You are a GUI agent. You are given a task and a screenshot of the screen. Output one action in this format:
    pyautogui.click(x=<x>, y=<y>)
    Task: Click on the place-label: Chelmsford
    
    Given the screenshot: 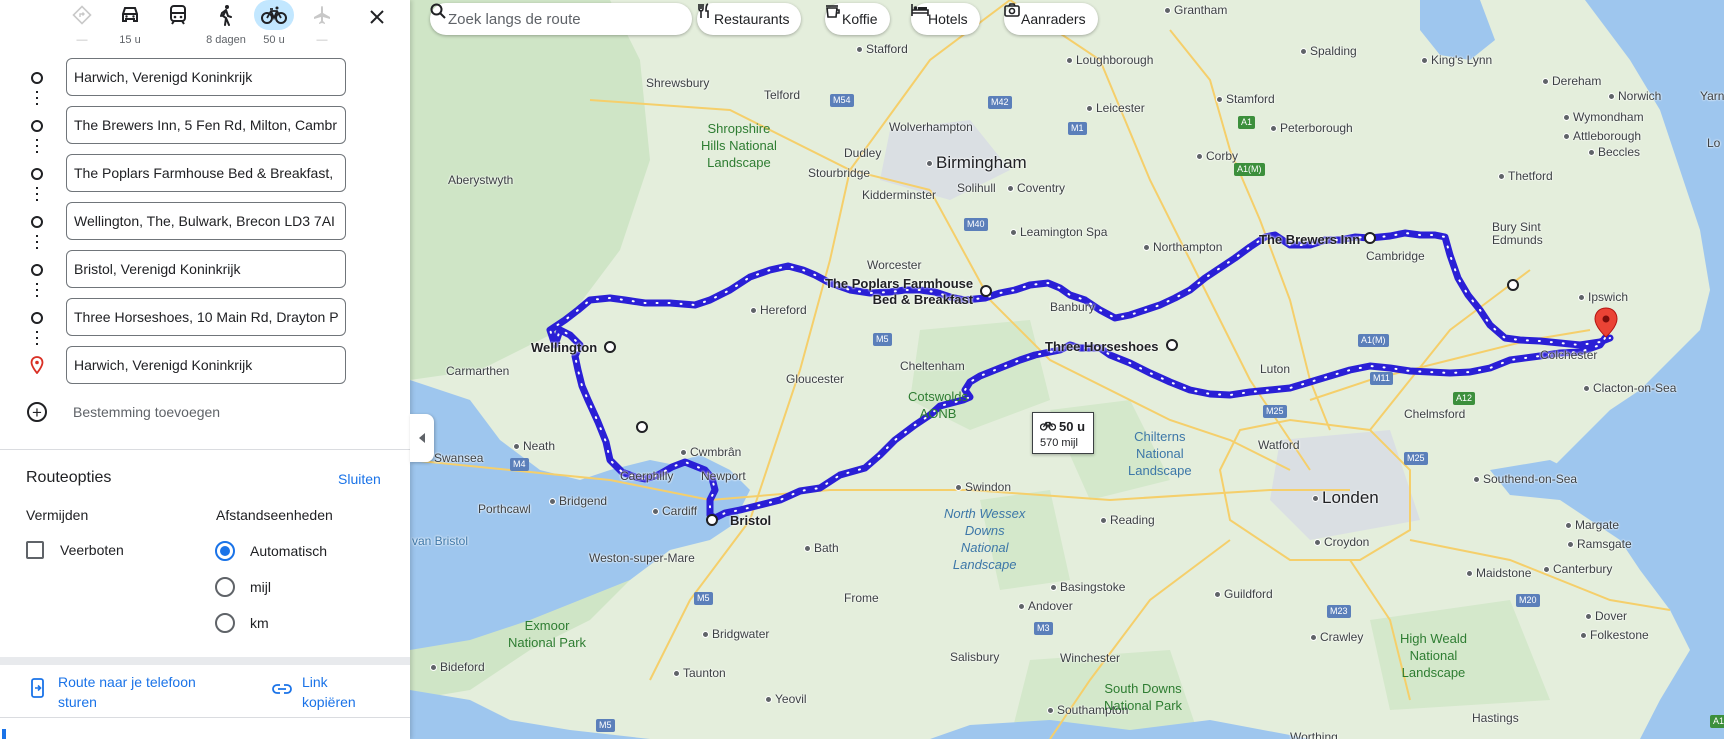 What is the action you would take?
    pyautogui.click(x=1435, y=414)
    